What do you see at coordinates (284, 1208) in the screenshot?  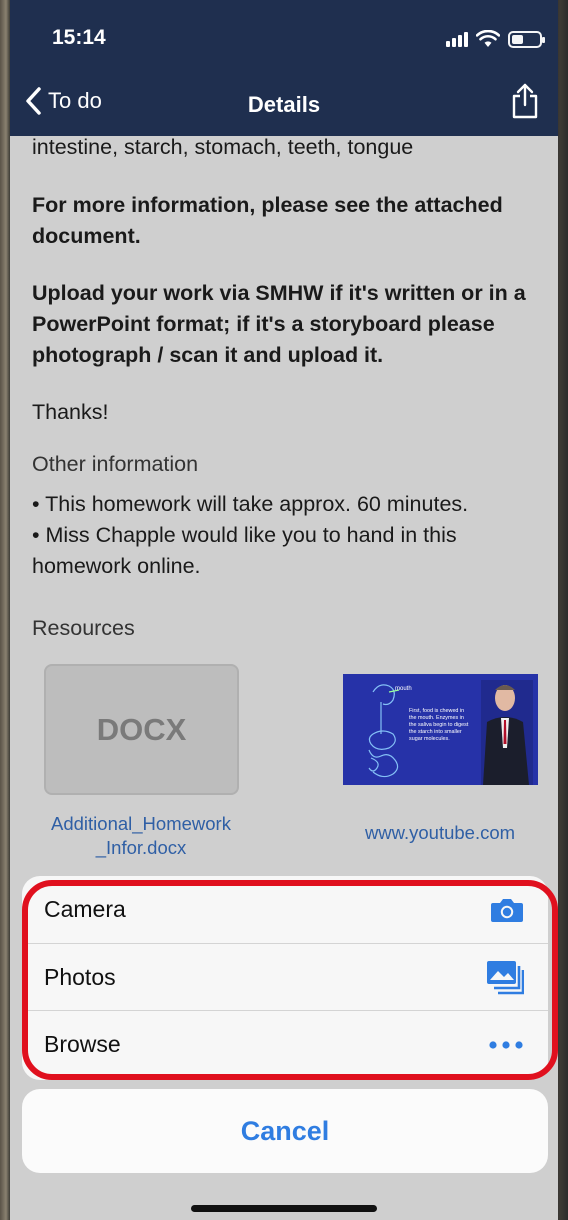 I see `home-indicator` at bounding box center [284, 1208].